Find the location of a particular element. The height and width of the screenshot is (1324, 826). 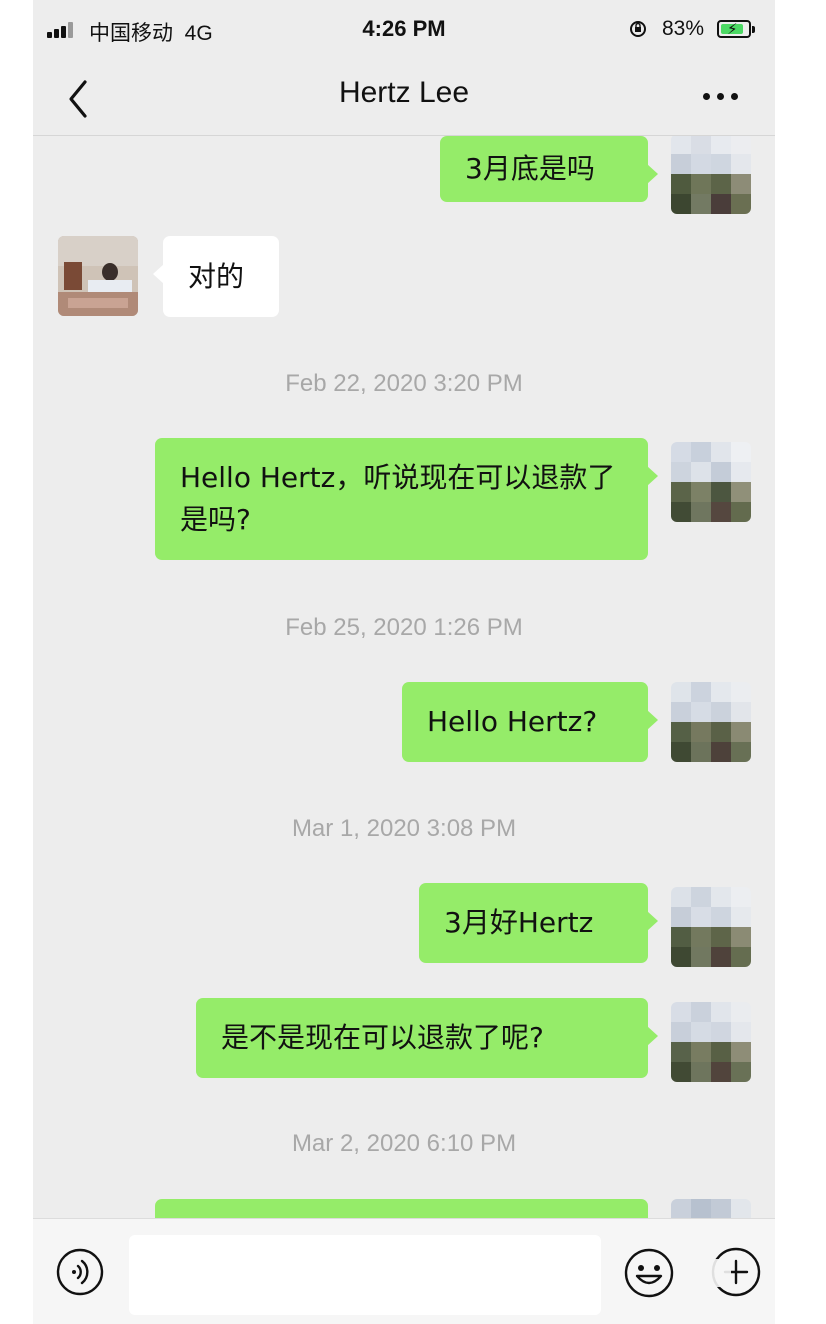

message-row: 是不是现在可以退款了呢? is located at coordinates (404, 1040).